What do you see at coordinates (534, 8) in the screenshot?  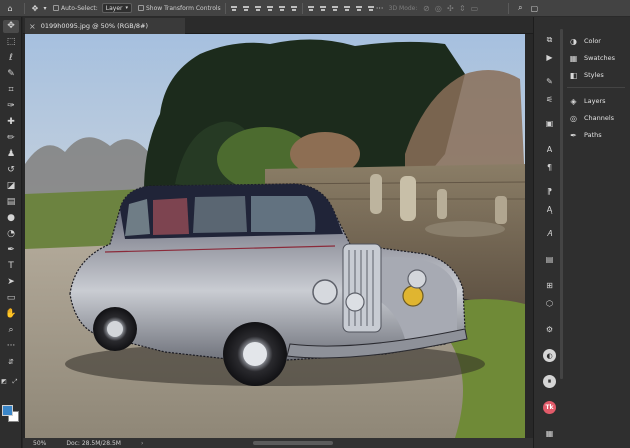 I see `workspace-icon: ▢` at bounding box center [534, 8].